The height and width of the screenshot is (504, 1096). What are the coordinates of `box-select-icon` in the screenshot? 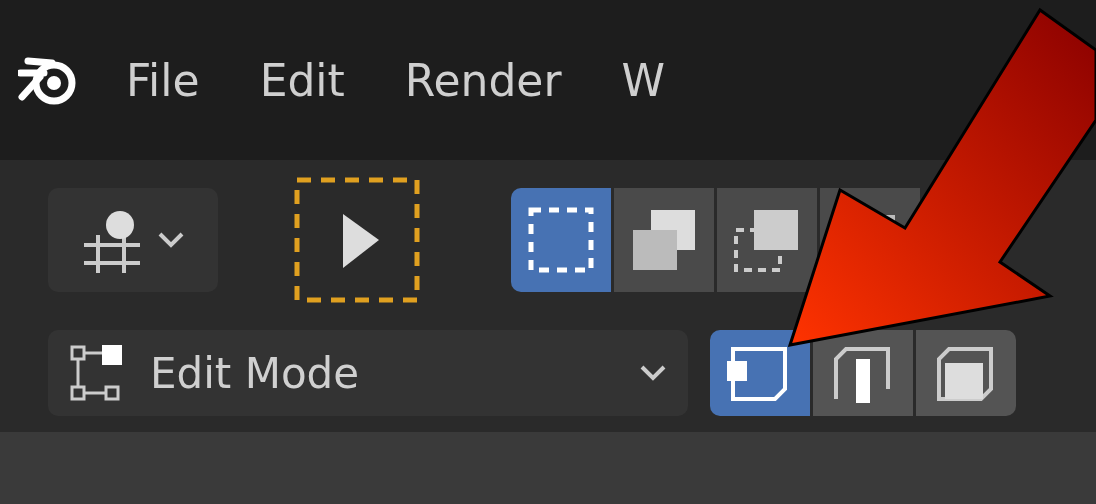 It's located at (561, 240).